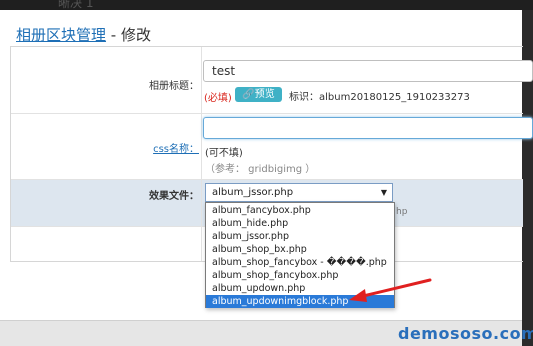 This screenshot has width=533, height=346. I want to click on identifier-text: 标识：album20180125_1910233273, so click(379, 97).